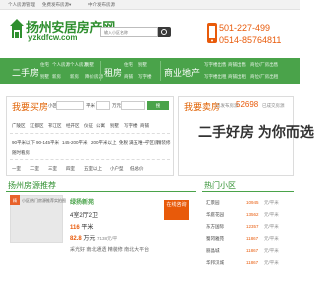  Describe the element at coordinates (21, 153) in the screenshot. I see `size-filter: 随时看房` at that location.